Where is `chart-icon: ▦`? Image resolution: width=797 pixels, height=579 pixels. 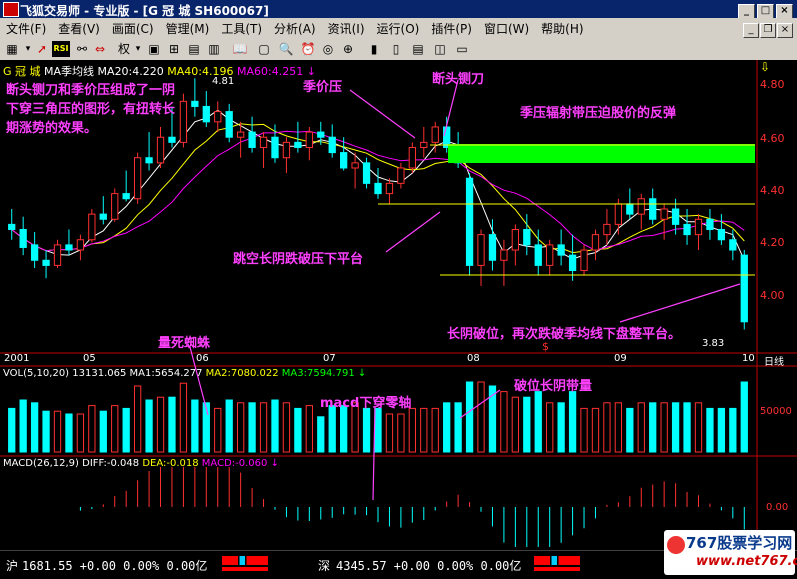
chart-icon: ▦ is located at coordinates (12, 49).